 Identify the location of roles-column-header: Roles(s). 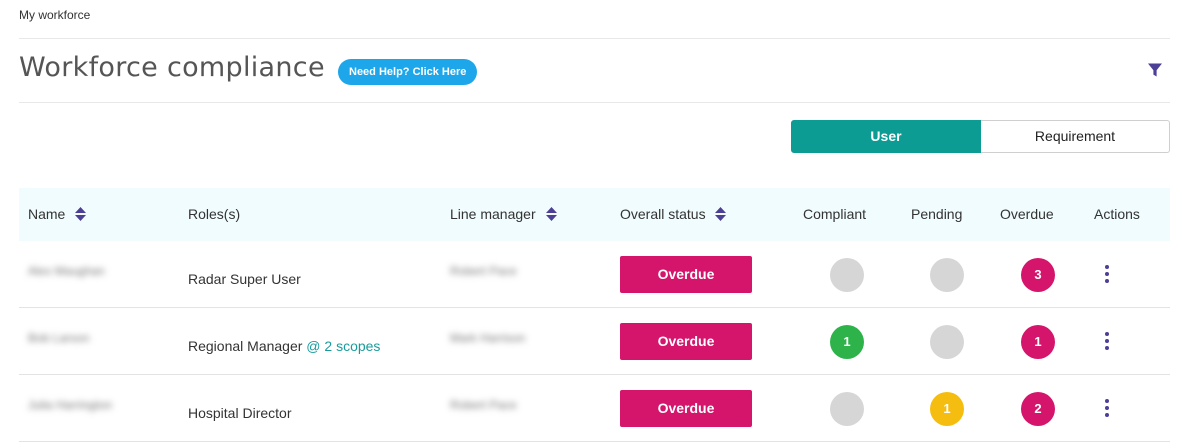
(214, 214).